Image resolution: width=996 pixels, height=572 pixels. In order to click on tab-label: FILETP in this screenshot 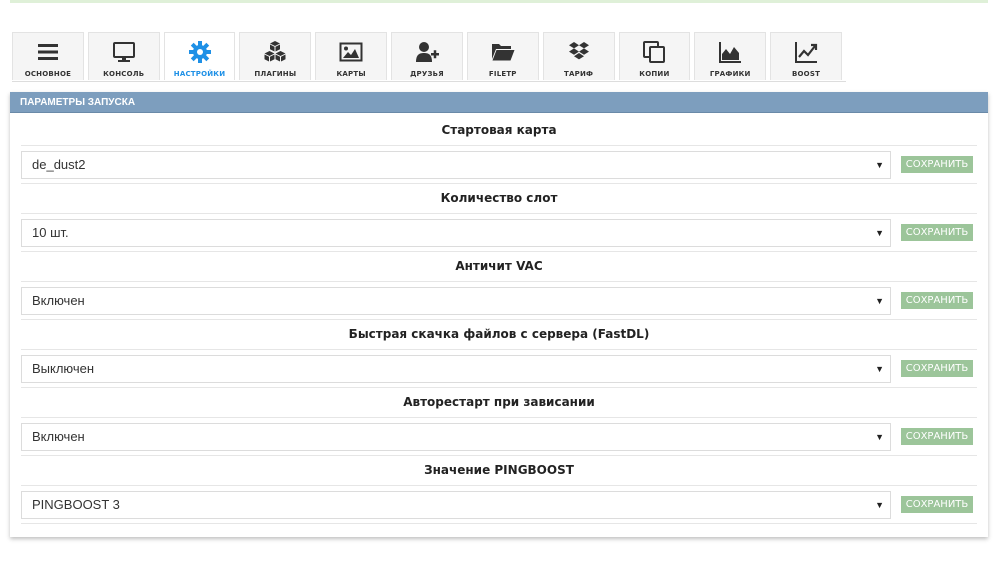, I will do `click(502, 74)`.